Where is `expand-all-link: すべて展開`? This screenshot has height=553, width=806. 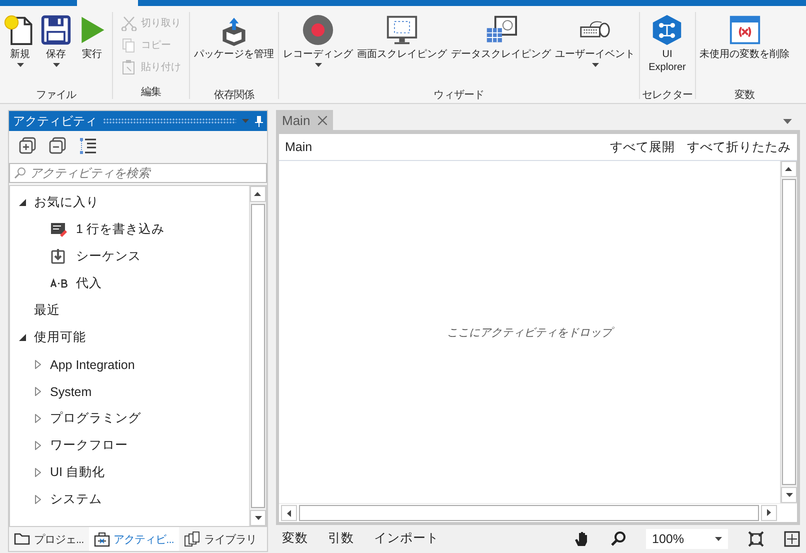 expand-all-link: すべて展開 is located at coordinates (642, 147).